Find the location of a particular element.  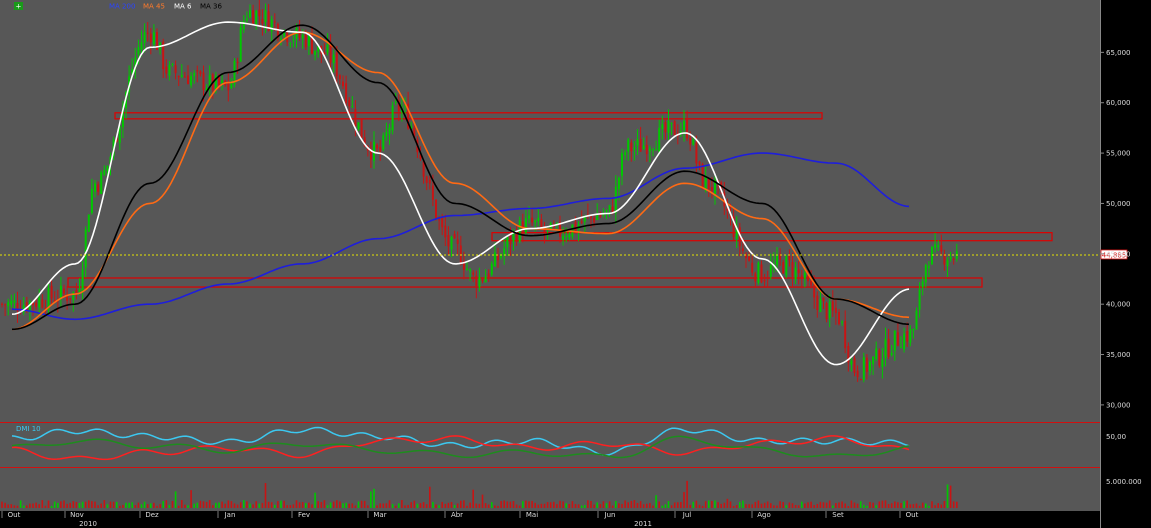

month-label: Out is located at coordinates (912, 515).